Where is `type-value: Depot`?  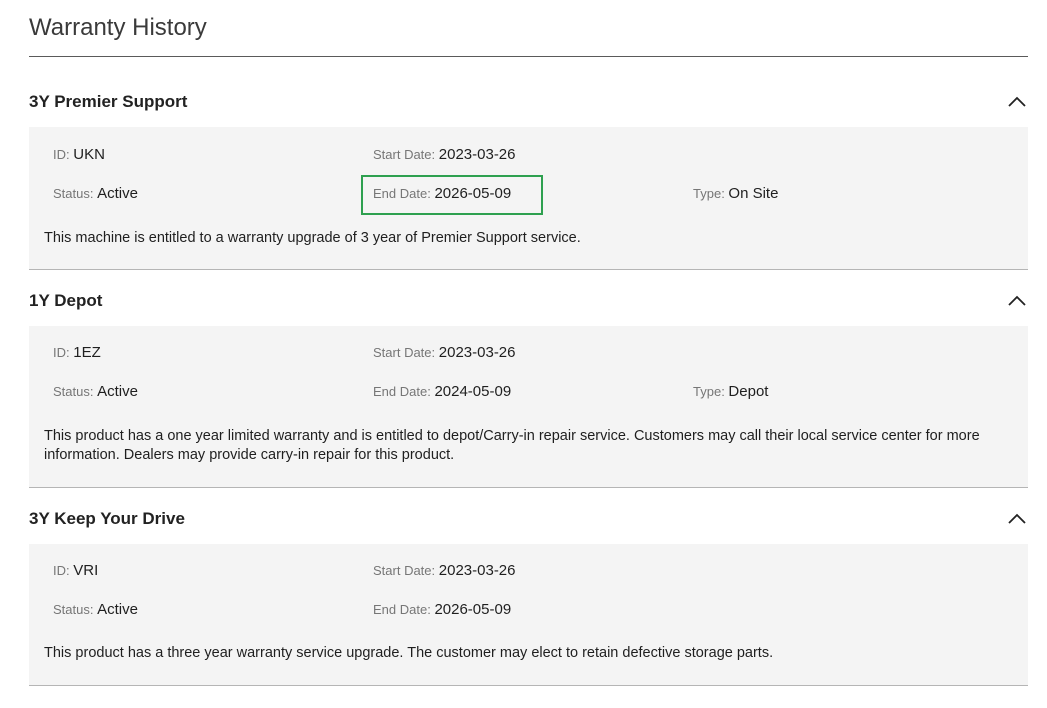 type-value: Depot is located at coordinates (748, 391).